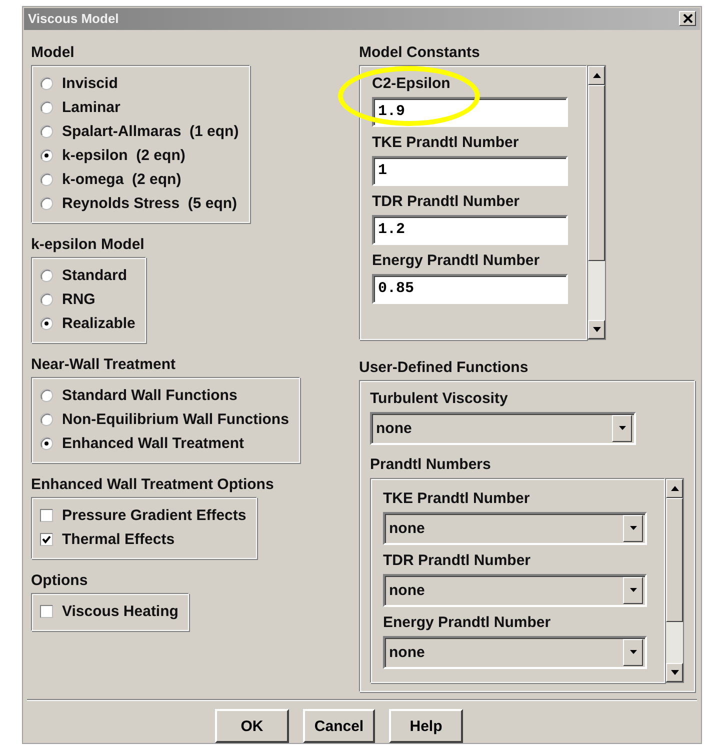  I want to click on close-icon, so click(687, 19).